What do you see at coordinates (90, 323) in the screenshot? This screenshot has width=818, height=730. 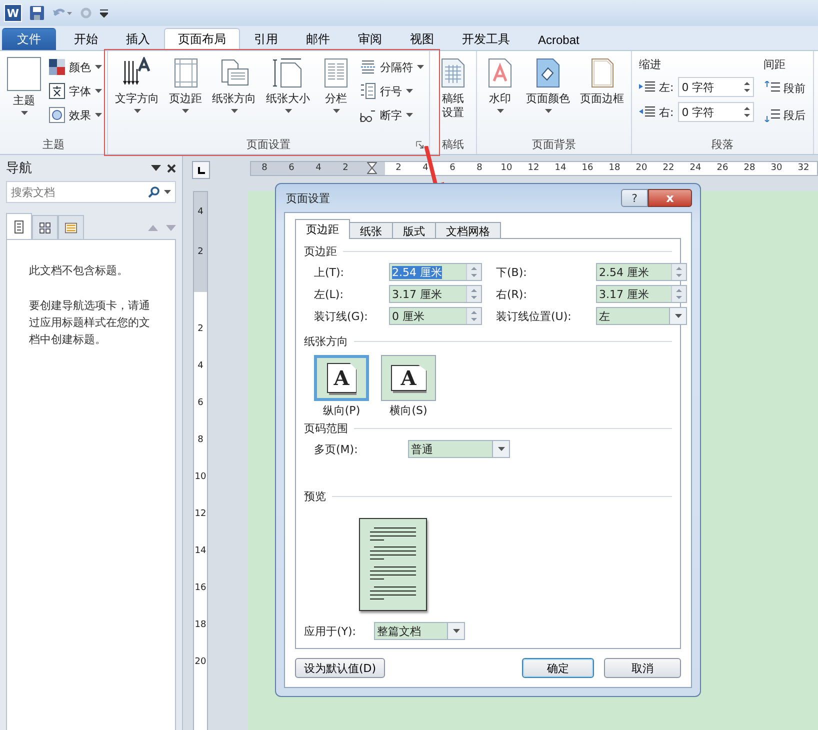 I see `pane-message: 要创建导航选项卡，请通过应用标题样式在您的文档中创建标题。` at bounding box center [90, 323].